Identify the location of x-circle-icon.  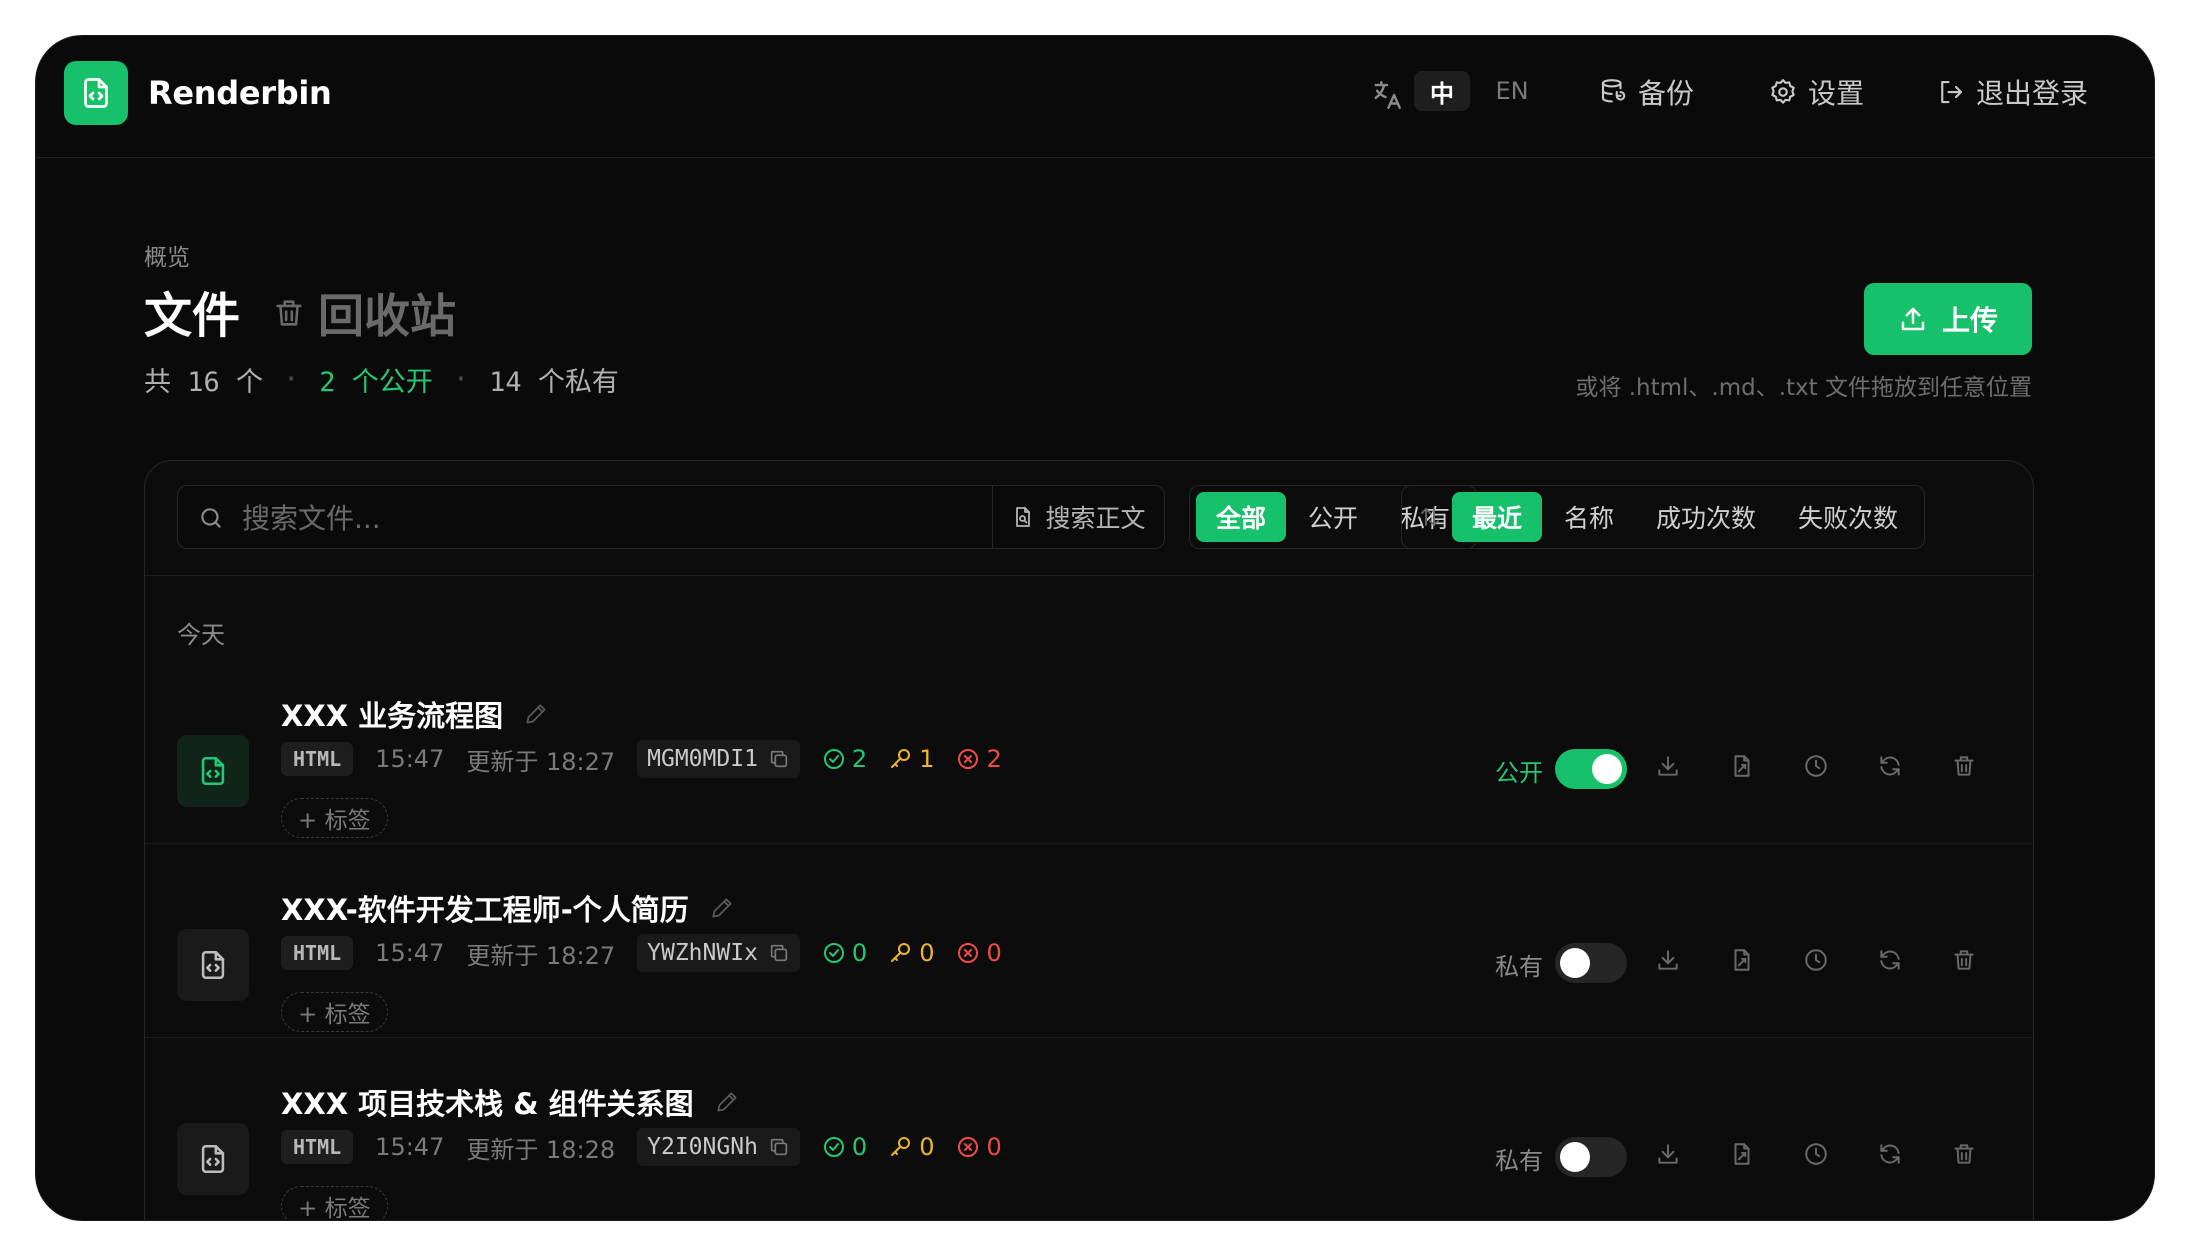
(968, 953).